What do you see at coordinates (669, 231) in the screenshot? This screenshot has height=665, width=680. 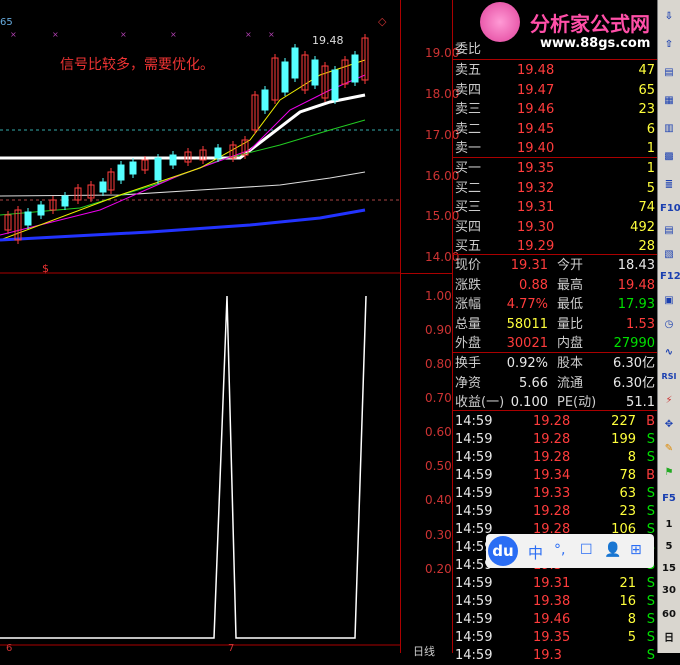 I see `table-icon: ▤` at bounding box center [669, 231].